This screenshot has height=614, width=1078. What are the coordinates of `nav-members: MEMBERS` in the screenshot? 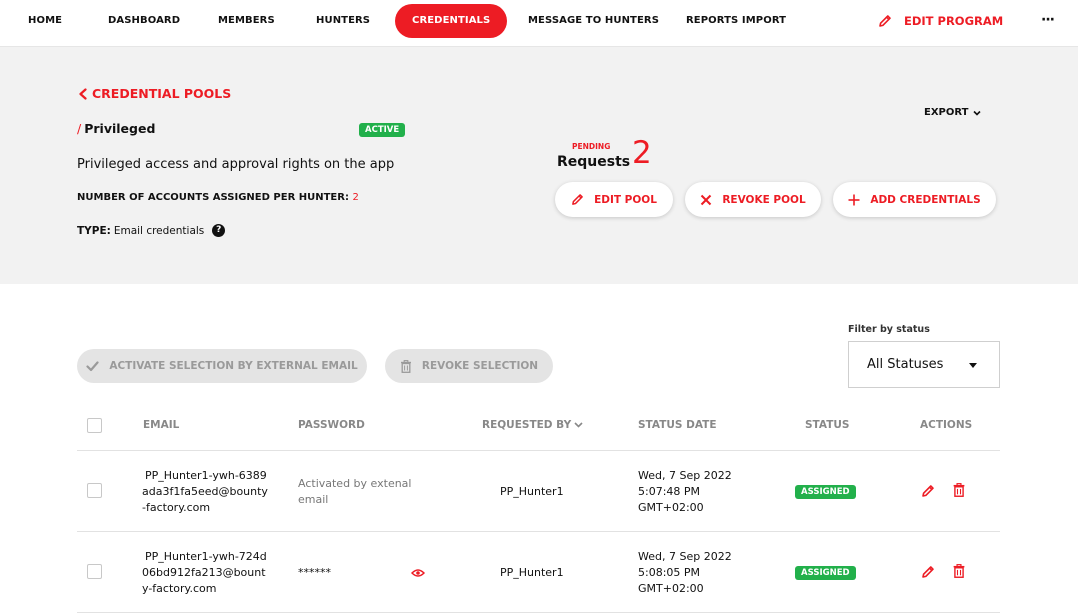 It's located at (246, 21).